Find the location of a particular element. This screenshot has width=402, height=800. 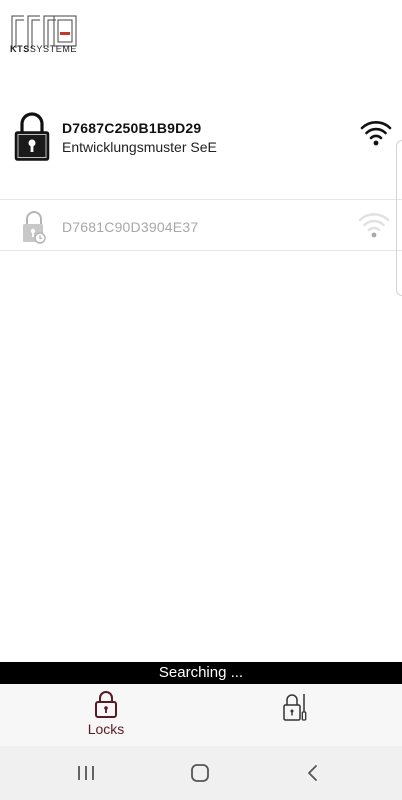

bottom-tab-bar: Locks is located at coordinates (201, 715).